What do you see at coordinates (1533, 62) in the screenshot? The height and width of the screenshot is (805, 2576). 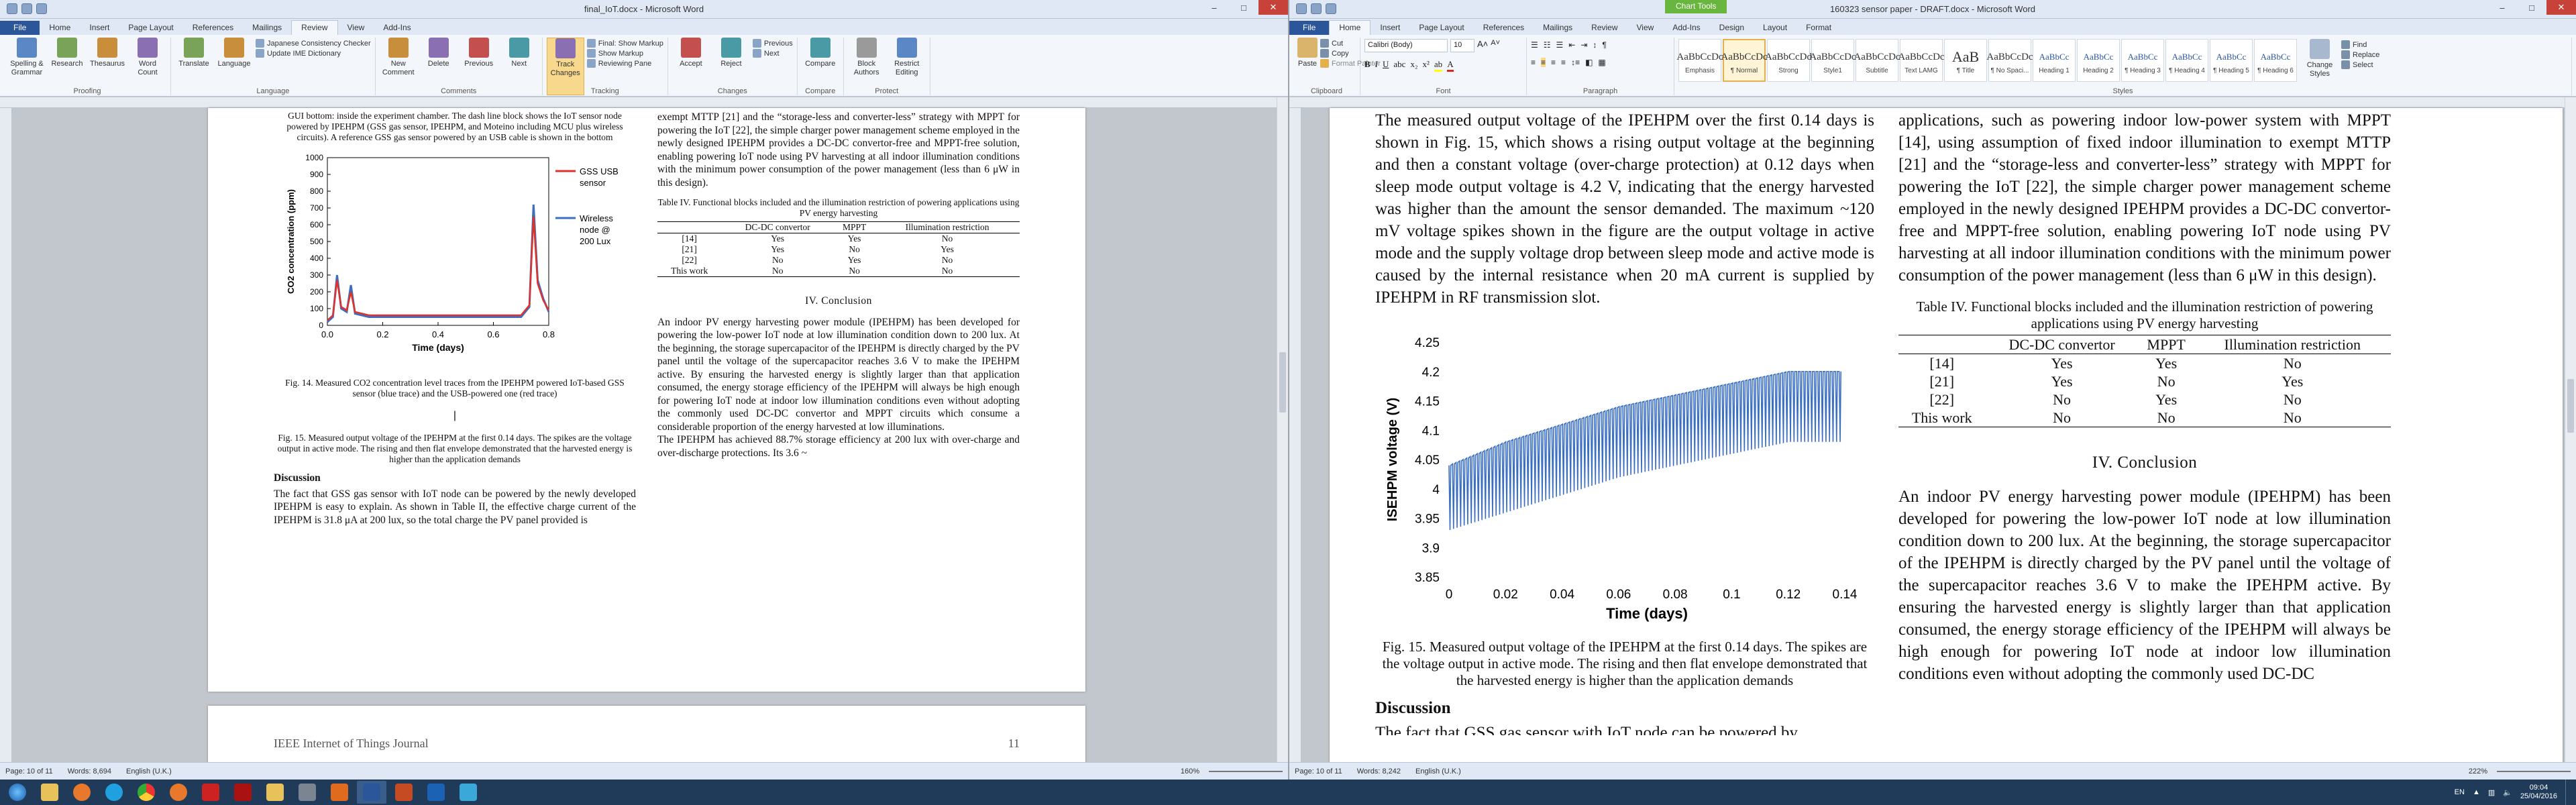 I see `align-left-icon: ≡` at bounding box center [1533, 62].